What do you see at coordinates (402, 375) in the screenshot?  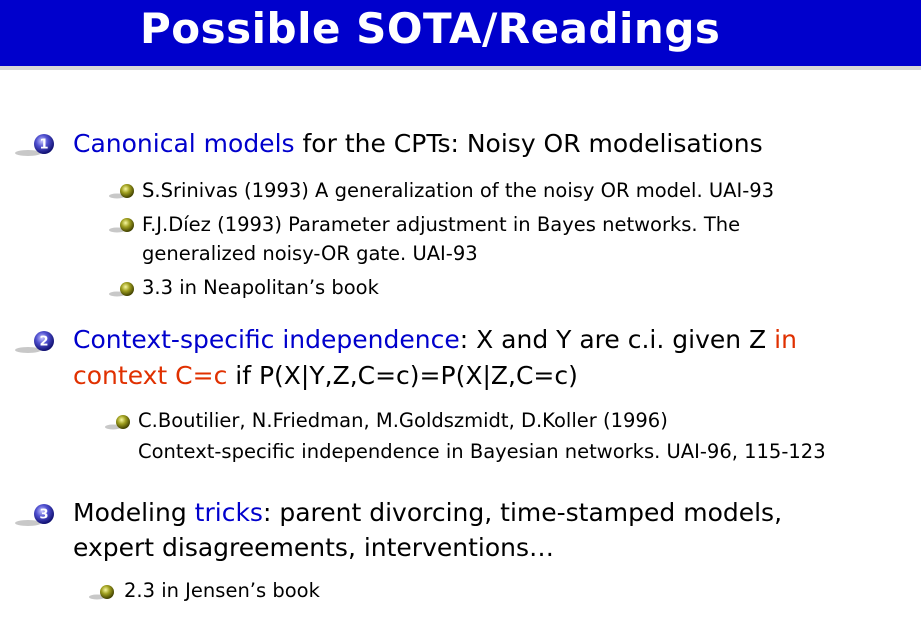 I see `item-2-text-2: if P(X|Y,Z,C=c)=P(X|Z,C=c)` at bounding box center [402, 375].